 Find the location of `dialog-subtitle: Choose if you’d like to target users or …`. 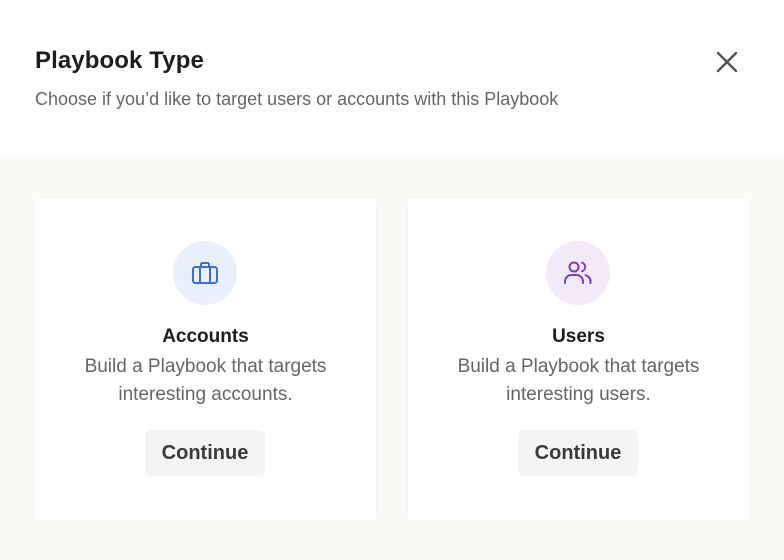

dialog-subtitle: Choose if you’d like to target users or … is located at coordinates (297, 99).